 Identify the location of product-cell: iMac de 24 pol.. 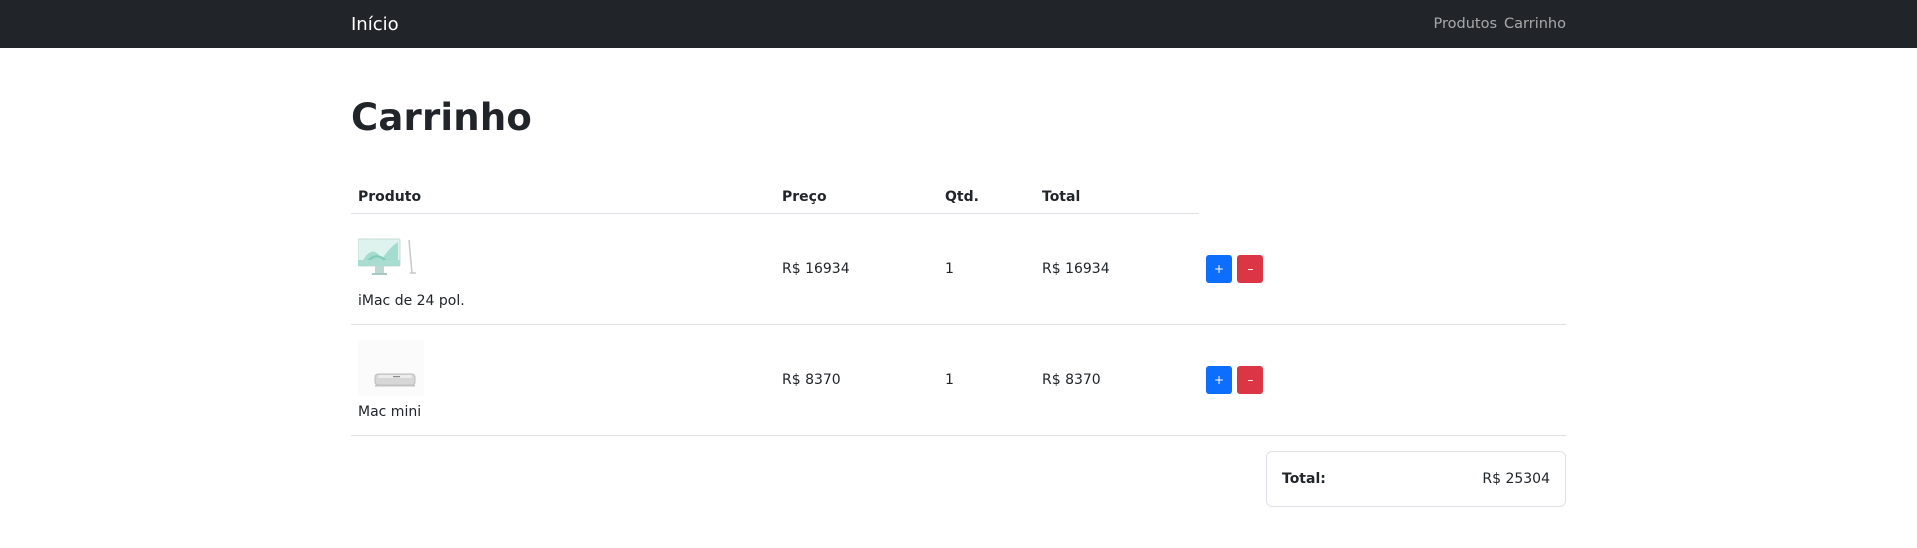
(563, 269).